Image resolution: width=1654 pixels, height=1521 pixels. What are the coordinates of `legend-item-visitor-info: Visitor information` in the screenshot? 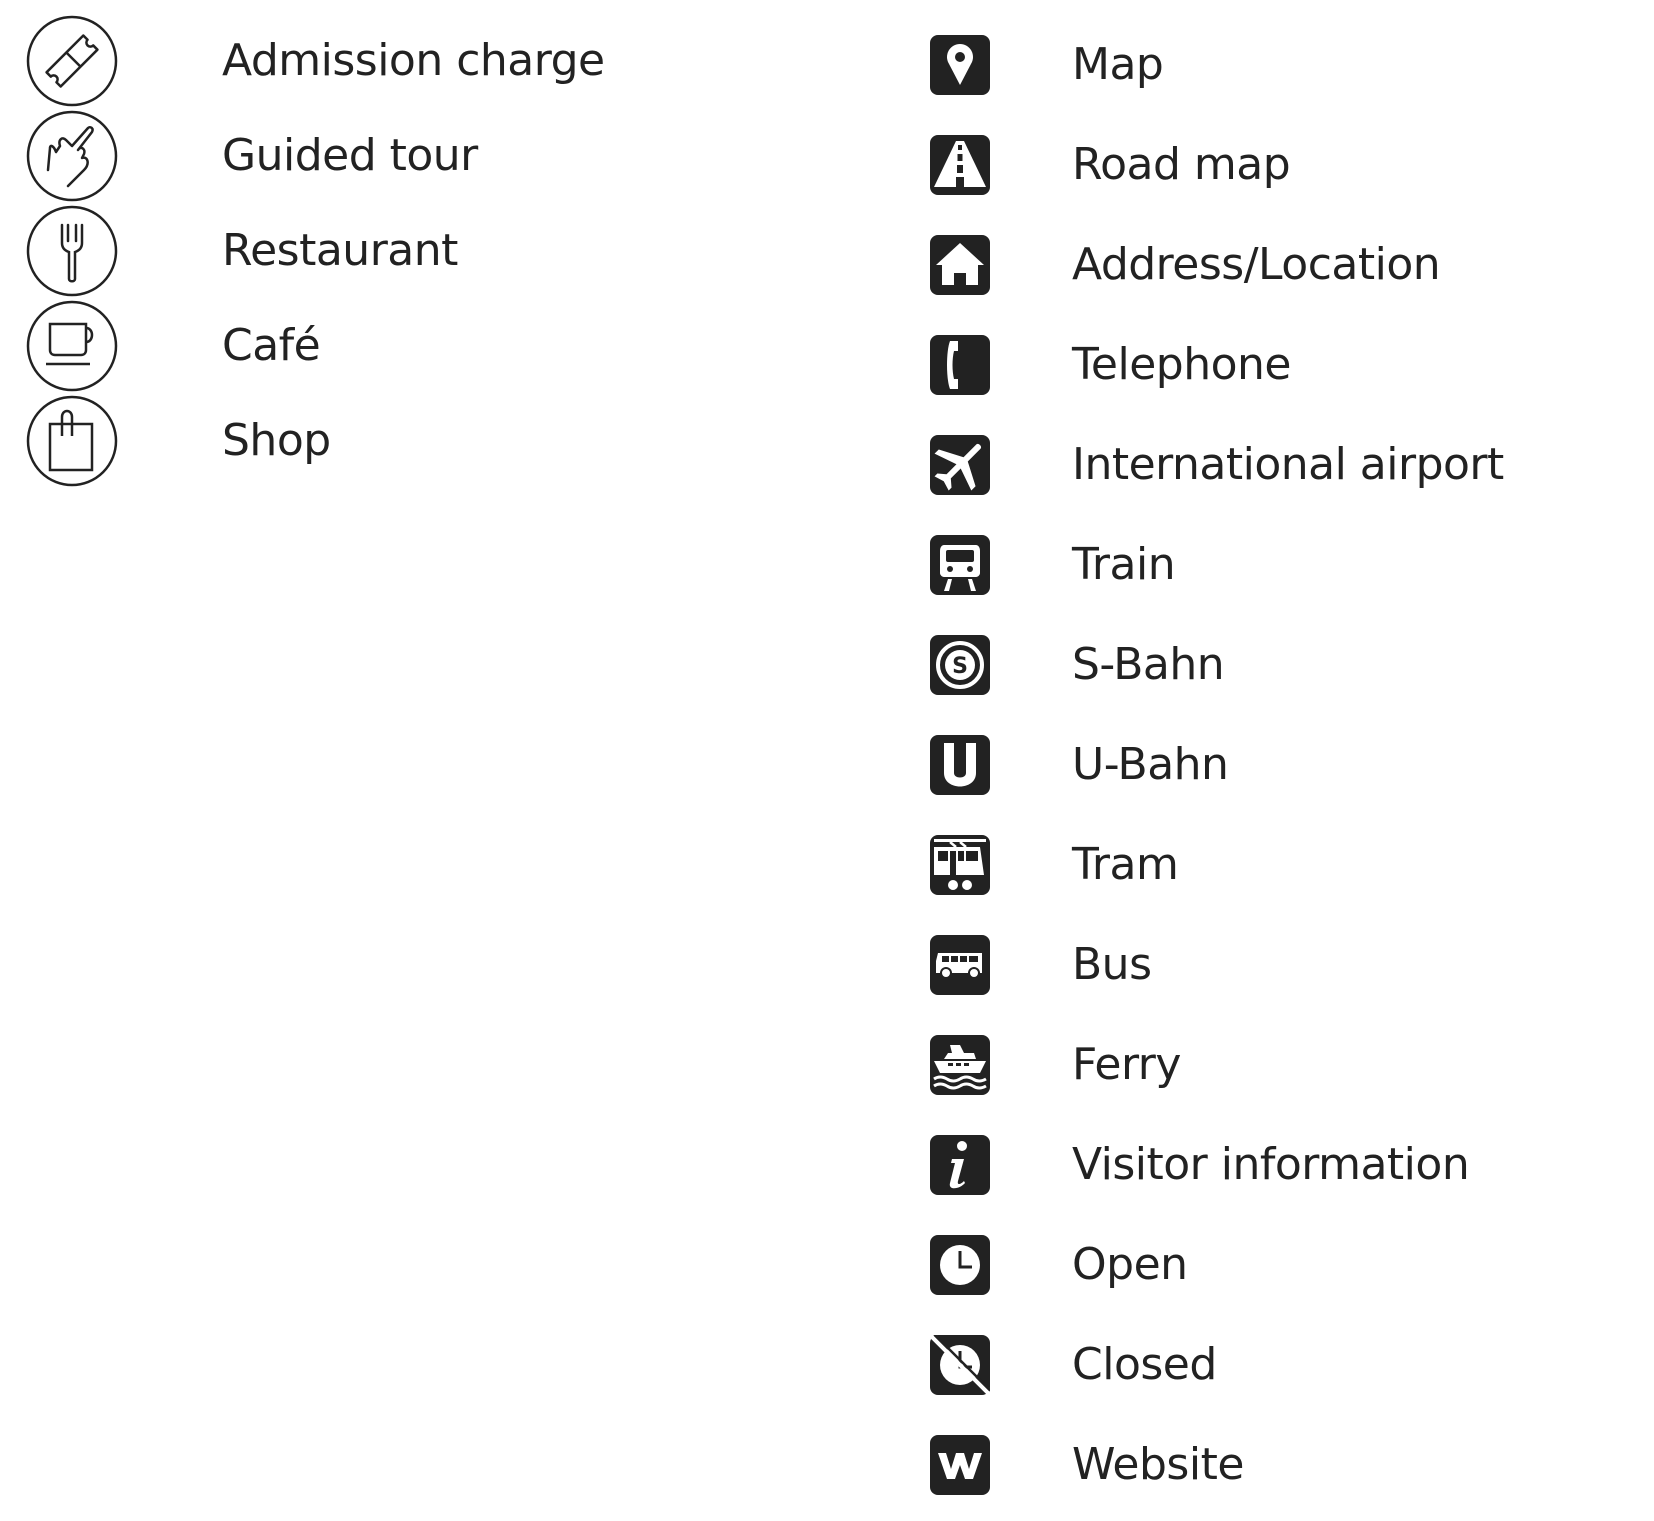 It's located at (1292, 1165).